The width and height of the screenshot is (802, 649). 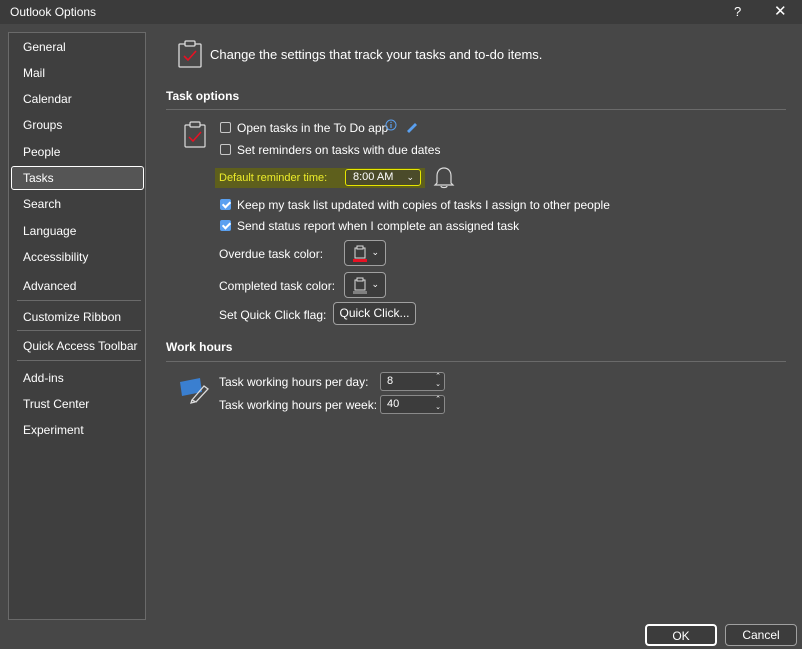 I want to click on sidebar-item-quick-access-toolbar: Quick Access Toolbar, so click(x=77, y=346).